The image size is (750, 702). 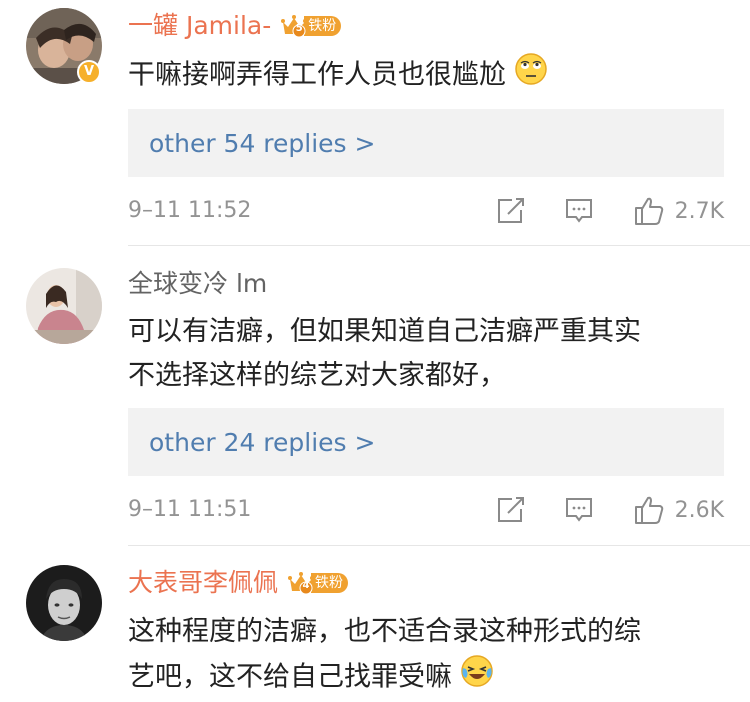 I want to click on username-row: 大表哥李佩佩 4 铁粉, so click(x=238, y=583).